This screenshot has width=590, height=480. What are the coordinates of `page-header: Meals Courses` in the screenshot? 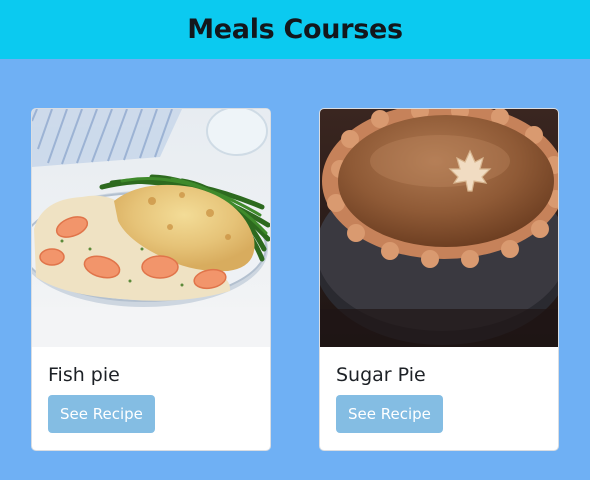 It's located at (295, 29).